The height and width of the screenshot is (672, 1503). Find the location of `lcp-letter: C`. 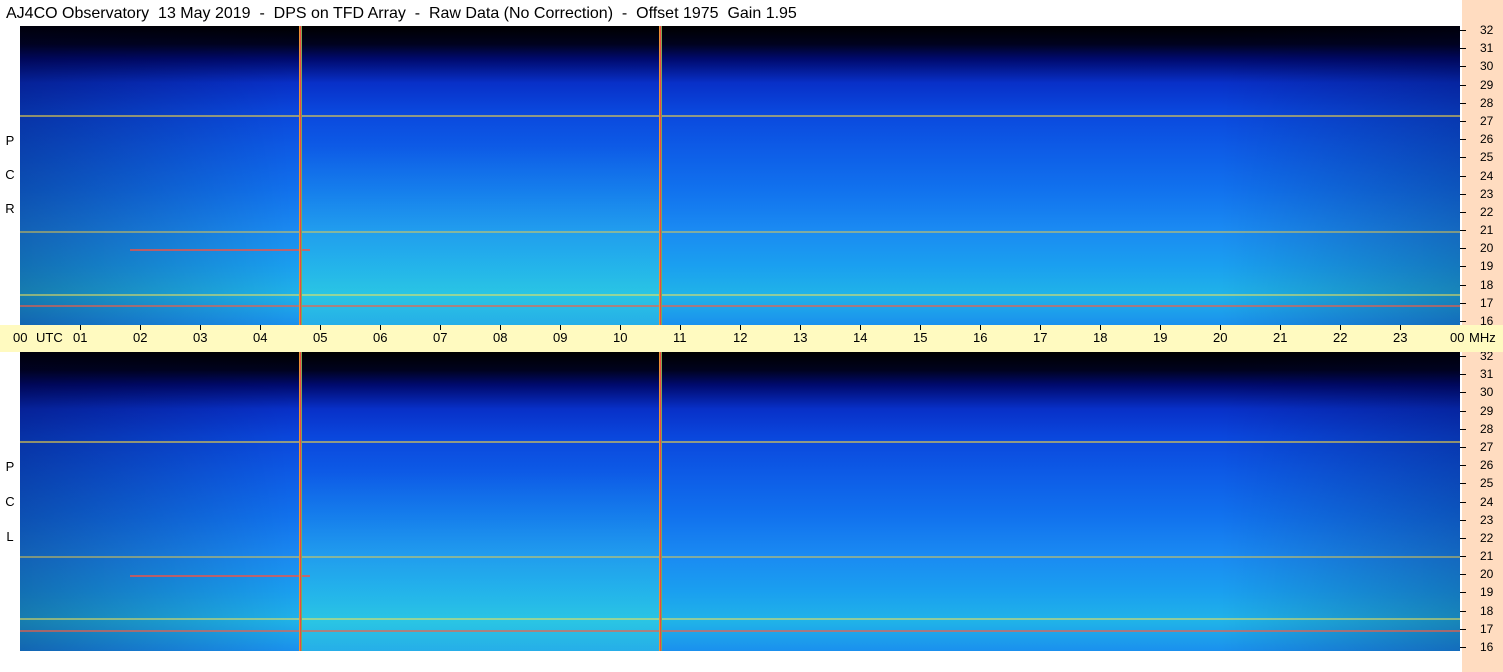

lcp-letter: C is located at coordinates (10, 501).